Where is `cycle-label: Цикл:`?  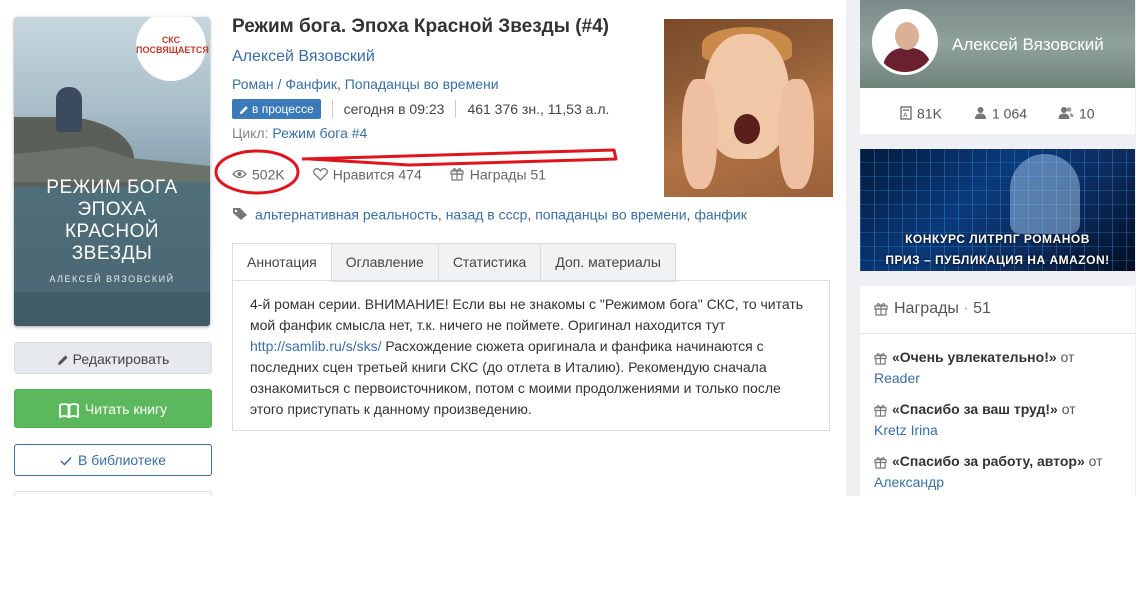
cycle-label: Цикл: is located at coordinates (250, 133).